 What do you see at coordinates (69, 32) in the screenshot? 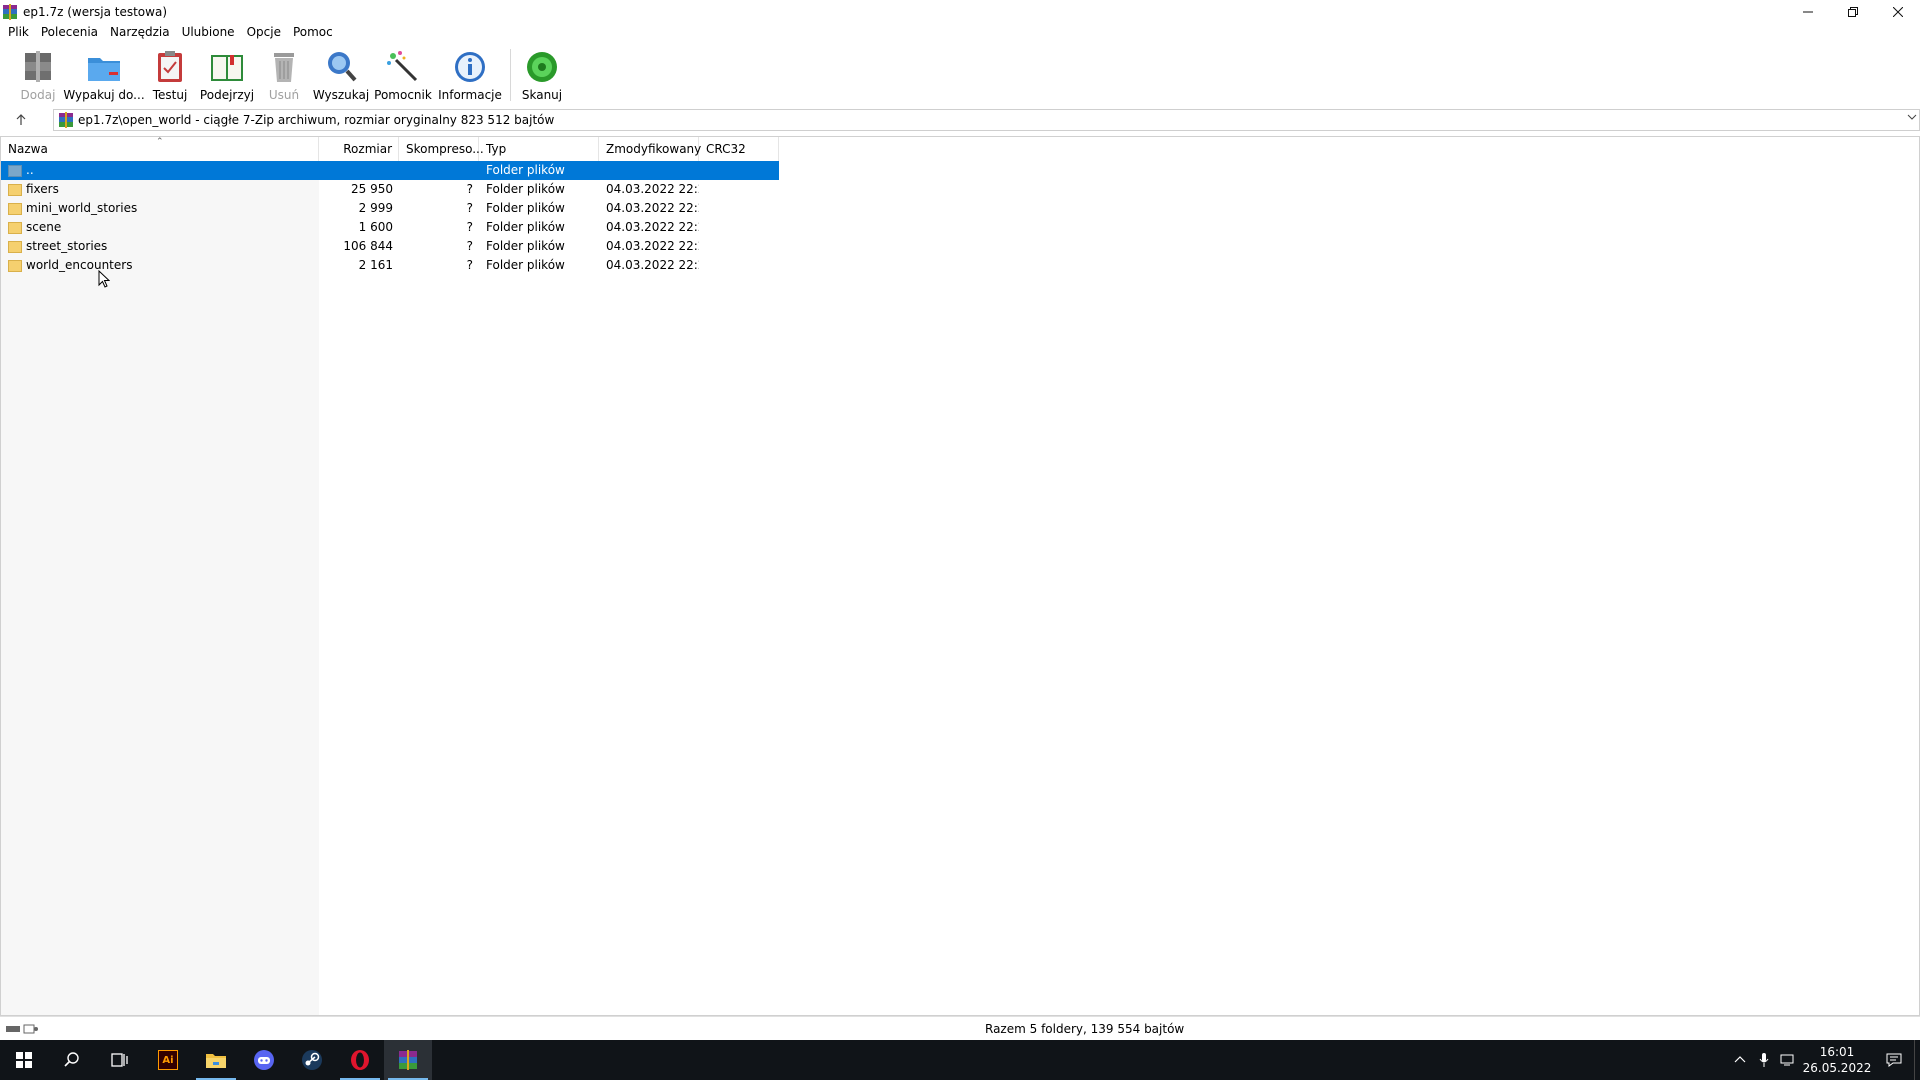
I see `menu-polecenia: Polecenia` at bounding box center [69, 32].